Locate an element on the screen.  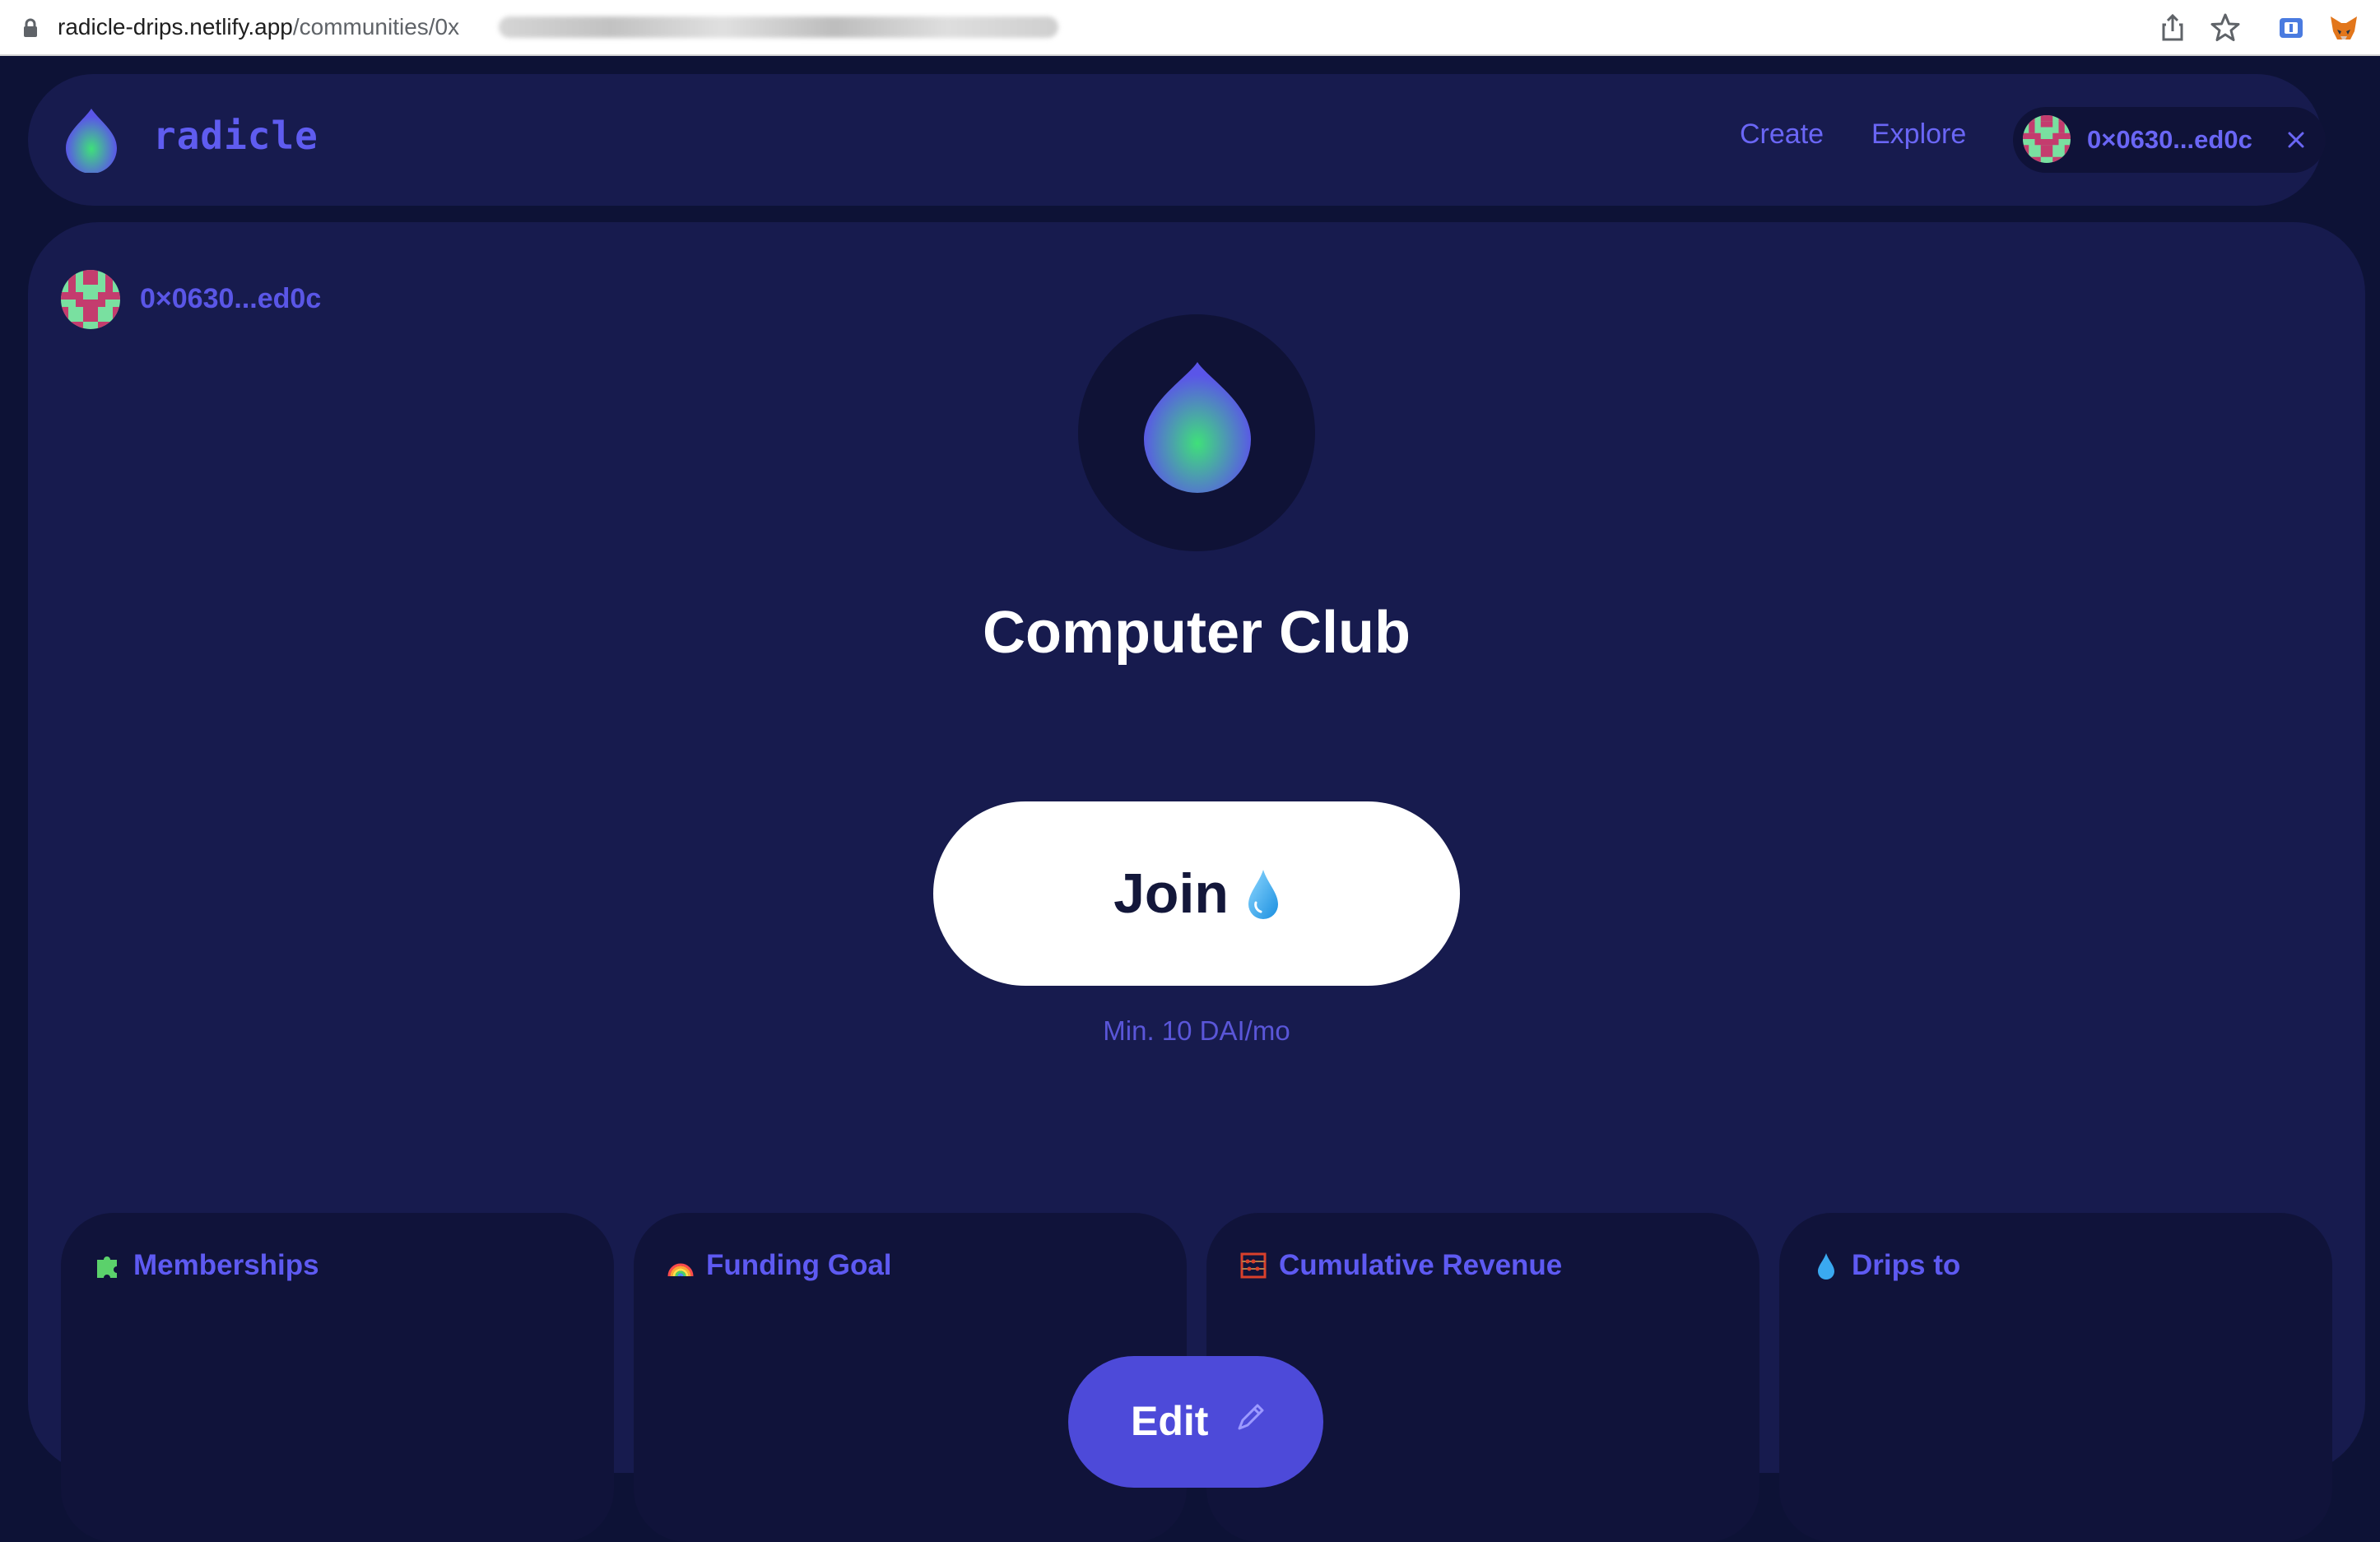
stat-label: Memberships is located at coordinates (226, 1265).